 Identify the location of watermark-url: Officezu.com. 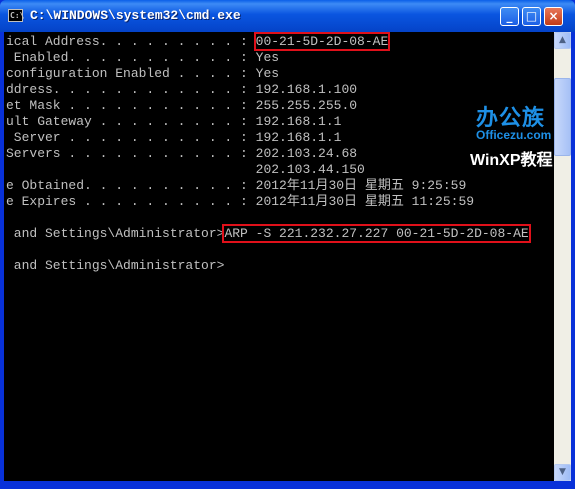
(514, 135).